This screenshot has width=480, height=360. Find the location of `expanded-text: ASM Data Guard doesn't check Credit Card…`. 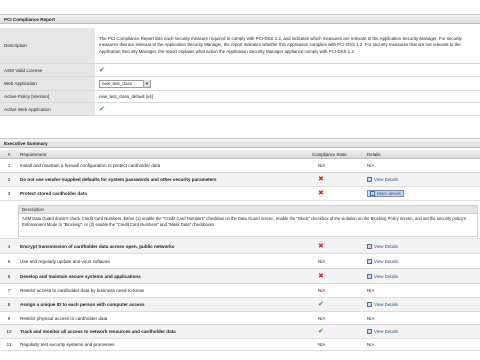

expanded-text: ASM Data Guard doesn't check Credit Card… is located at coordinates (244, 221).